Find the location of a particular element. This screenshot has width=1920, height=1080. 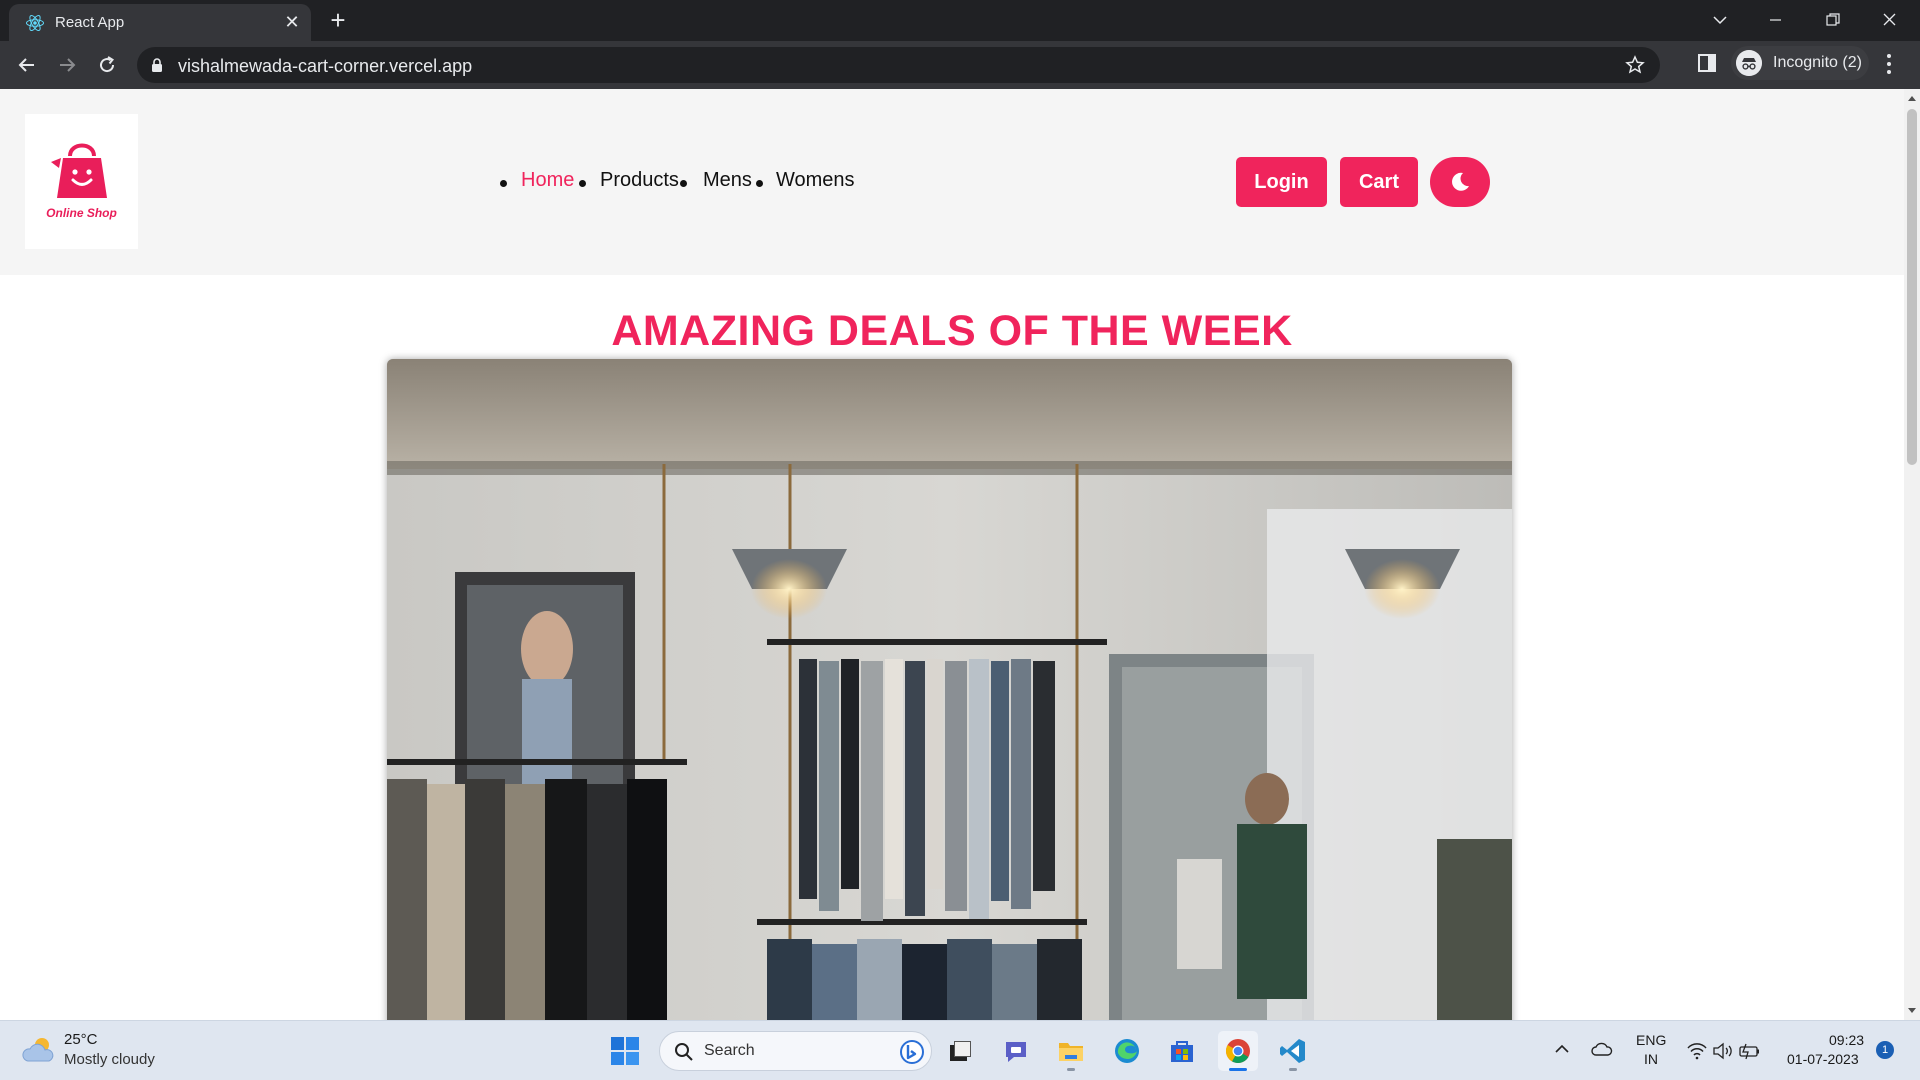

page-scrollbar is located at coordinates (1912, 554).